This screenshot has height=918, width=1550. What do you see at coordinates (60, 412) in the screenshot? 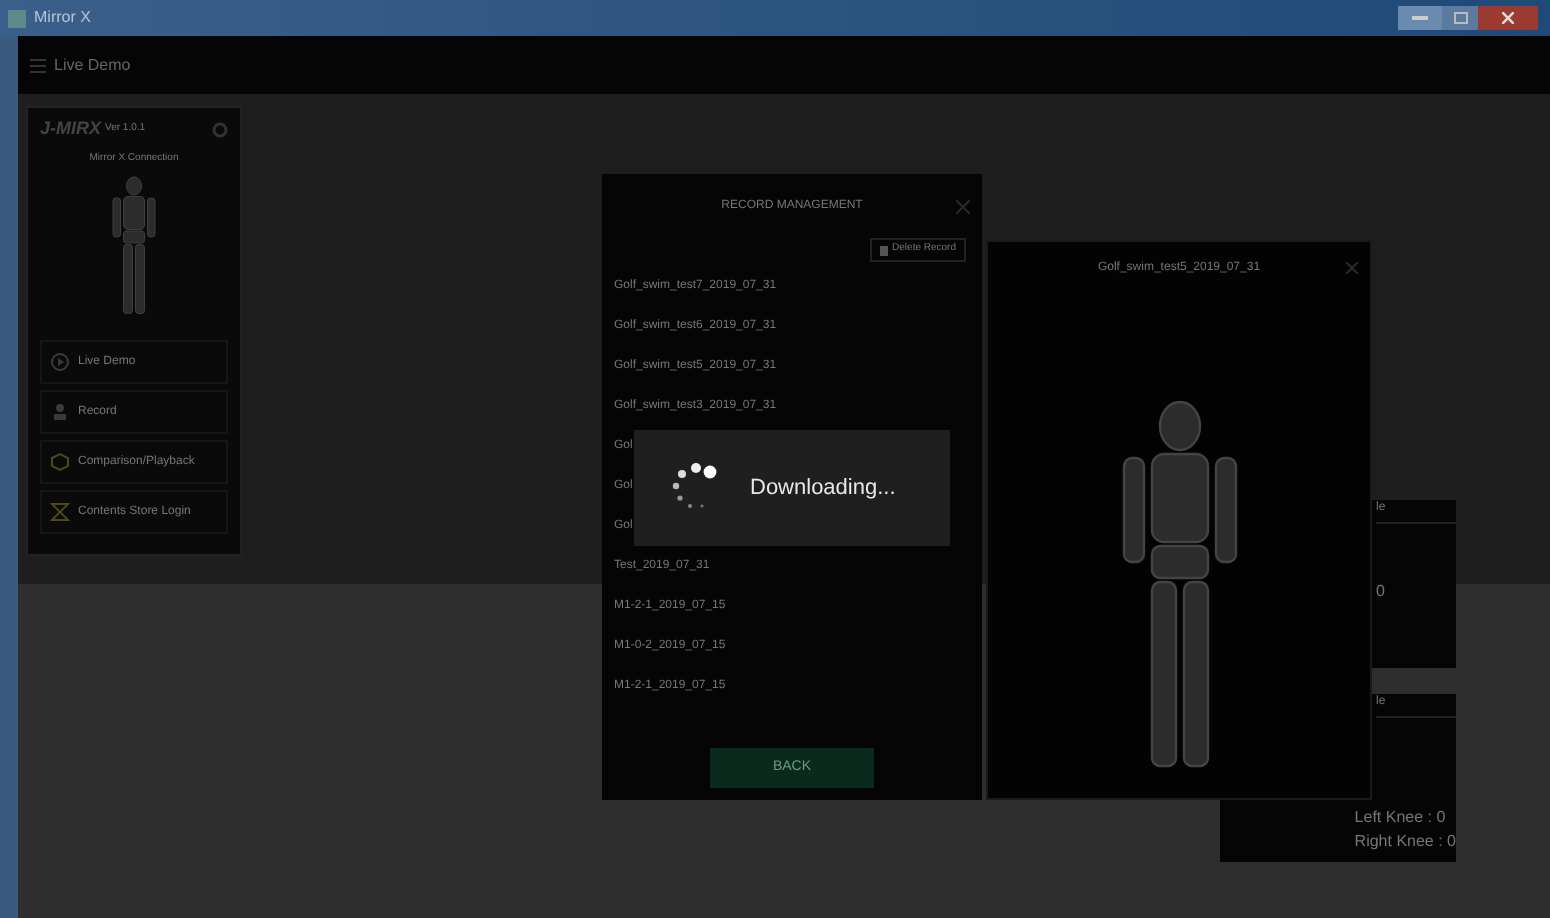
I see `person-icon` at bounding box center [60, 412].